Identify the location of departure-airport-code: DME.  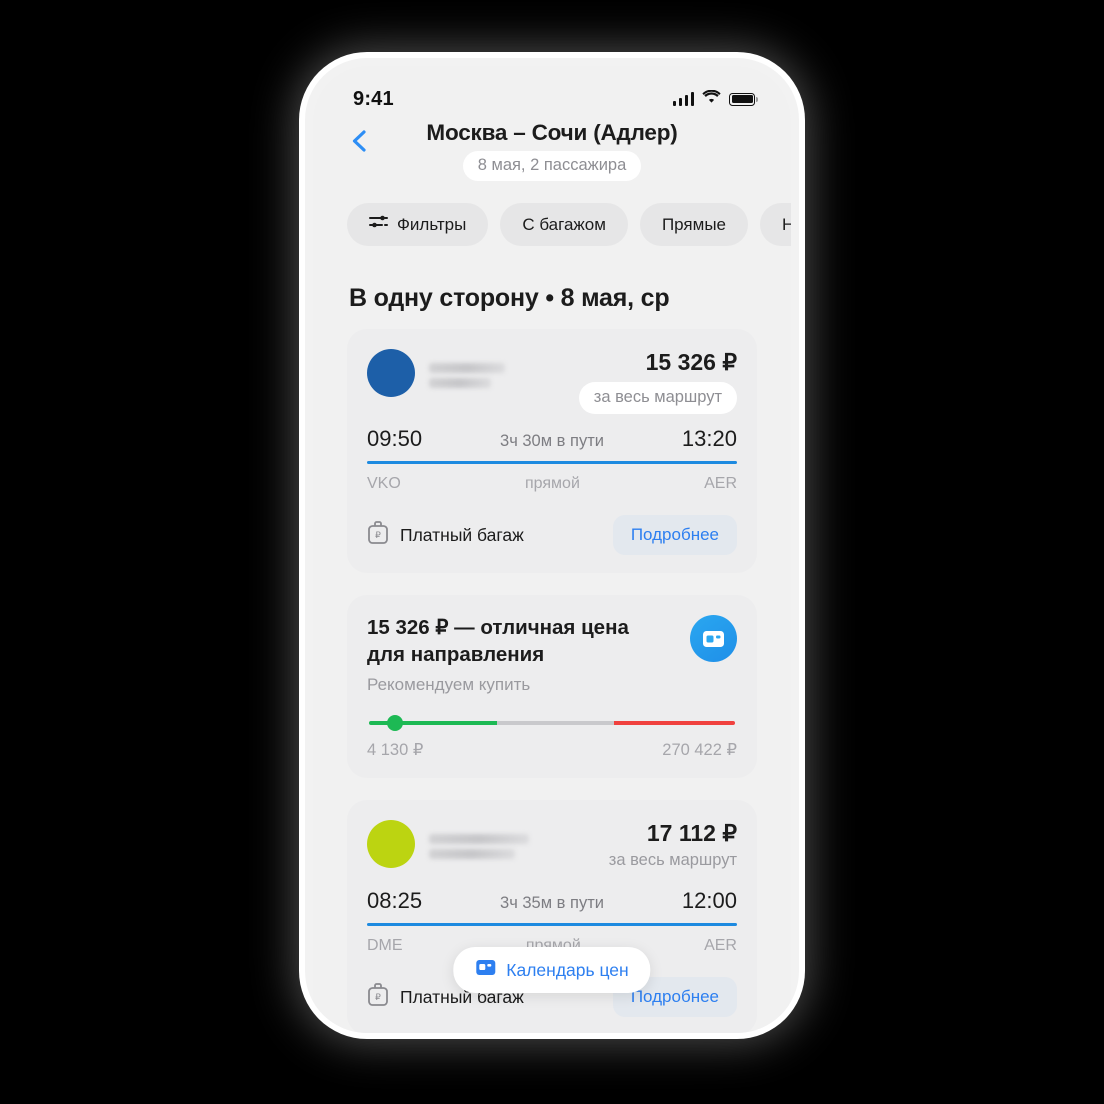
(385, 946).